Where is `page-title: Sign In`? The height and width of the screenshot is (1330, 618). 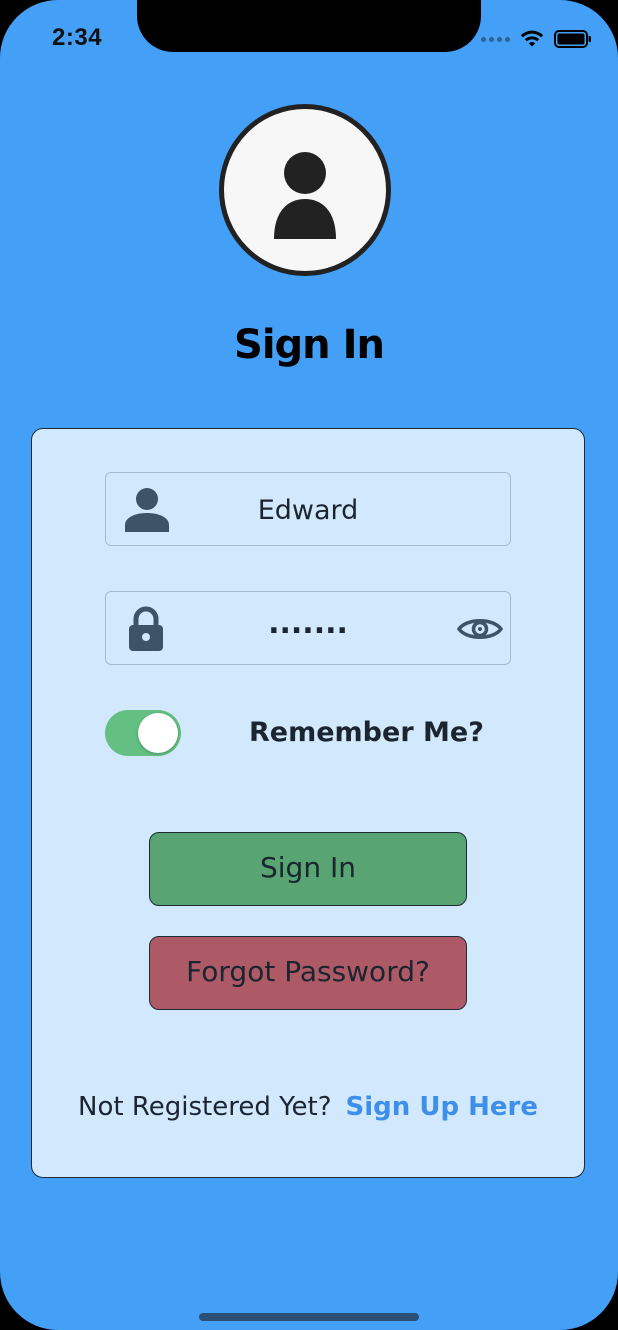 page-title: Sign In is located at coordinates (309, 345).